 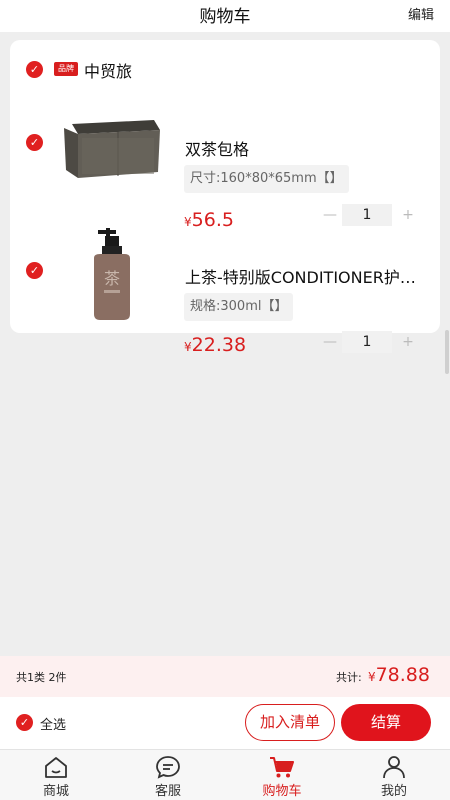 What do you see at coordinates (41, 677) in the screenshot?
I see `item-count: 共1类 2件` at bounding box center [41, 677].